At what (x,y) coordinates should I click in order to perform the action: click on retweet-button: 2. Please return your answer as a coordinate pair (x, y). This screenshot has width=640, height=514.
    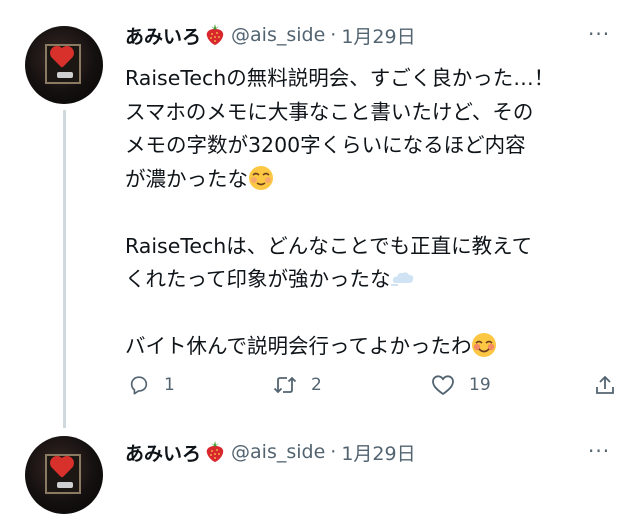
    Looking at the image, I should click on (297, 385).